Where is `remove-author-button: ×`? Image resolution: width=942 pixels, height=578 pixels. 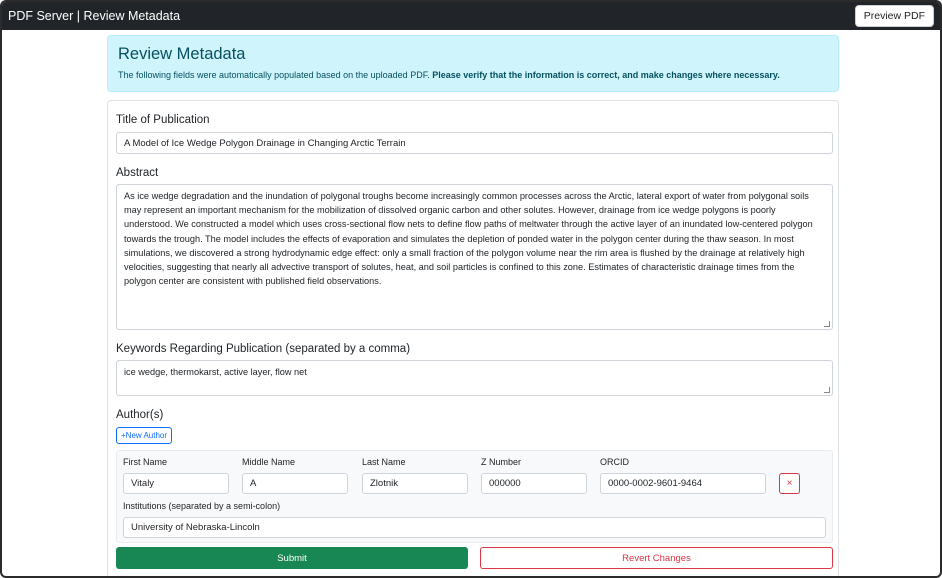 remove-author-button: × is located at coordinates (789, 483).